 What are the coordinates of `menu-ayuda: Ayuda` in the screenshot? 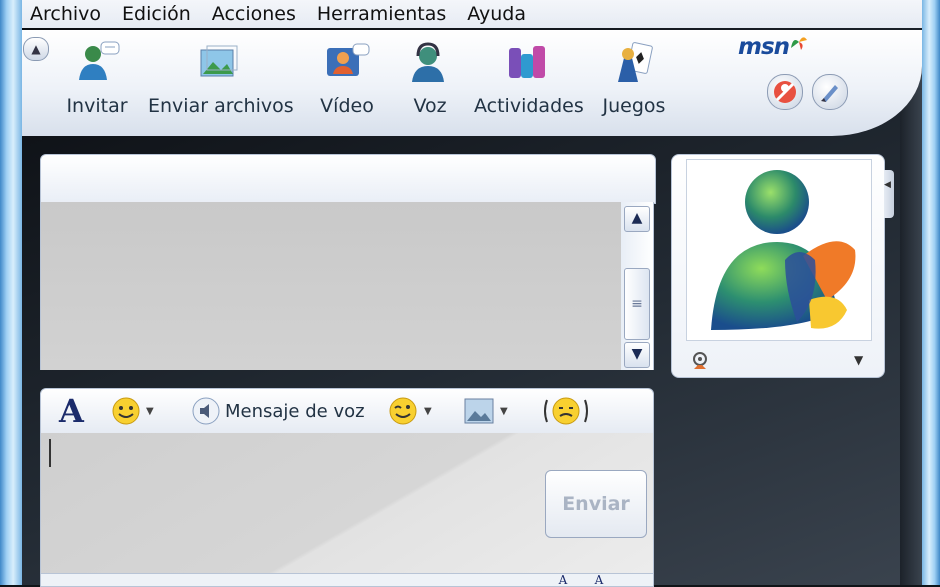 It's located at (499, 14).